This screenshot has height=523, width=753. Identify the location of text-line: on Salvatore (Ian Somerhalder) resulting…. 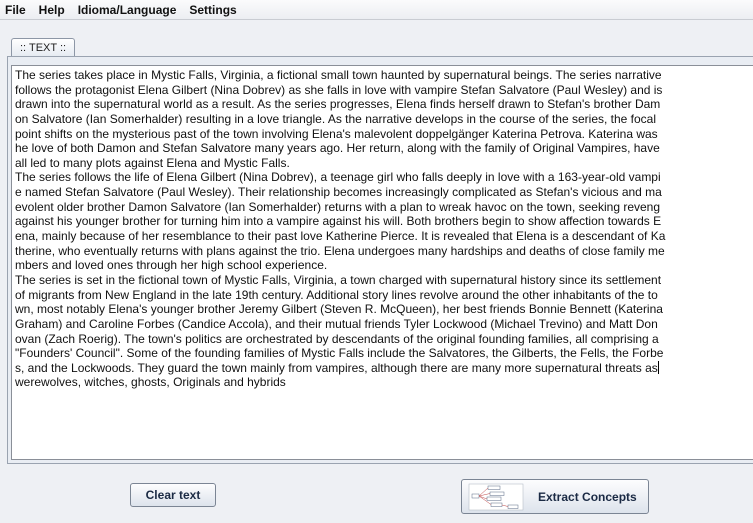
(336, 118).